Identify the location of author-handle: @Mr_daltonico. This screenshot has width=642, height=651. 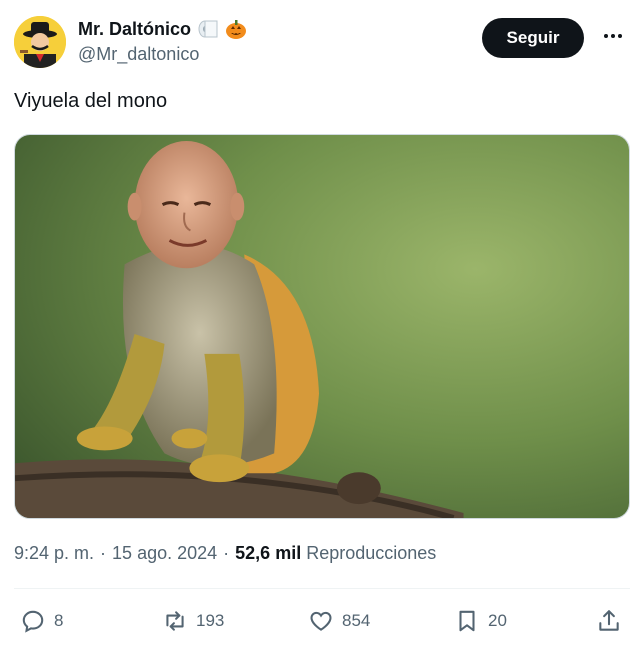
(162, 54).